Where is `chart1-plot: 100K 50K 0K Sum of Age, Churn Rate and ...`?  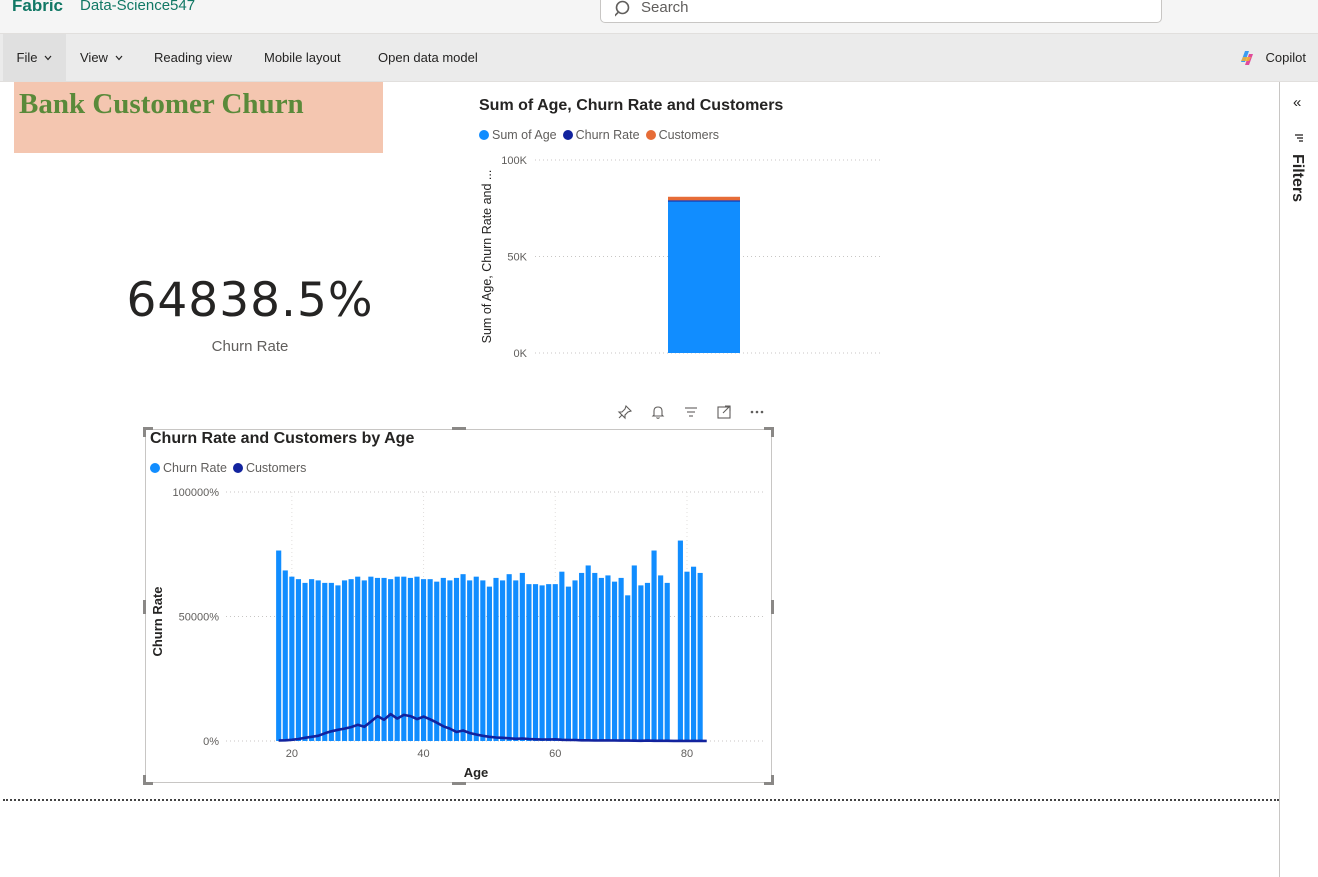
chart1-plot: 100K 50K 0K Sum of Age, Churn Rate and ... is located at coordinates (680, 255).